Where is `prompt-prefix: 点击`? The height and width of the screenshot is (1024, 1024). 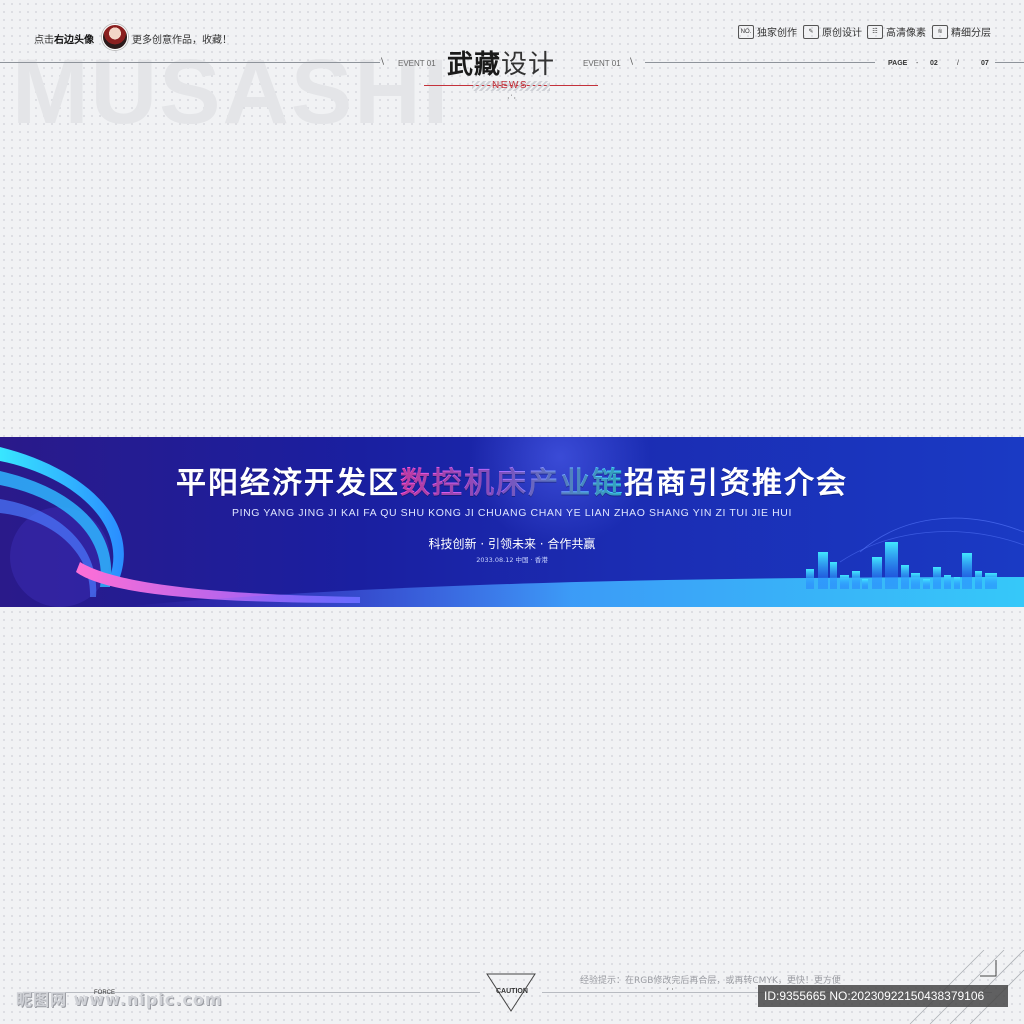 prompt-prefix: 点击 is located at coordinates (44, 40).